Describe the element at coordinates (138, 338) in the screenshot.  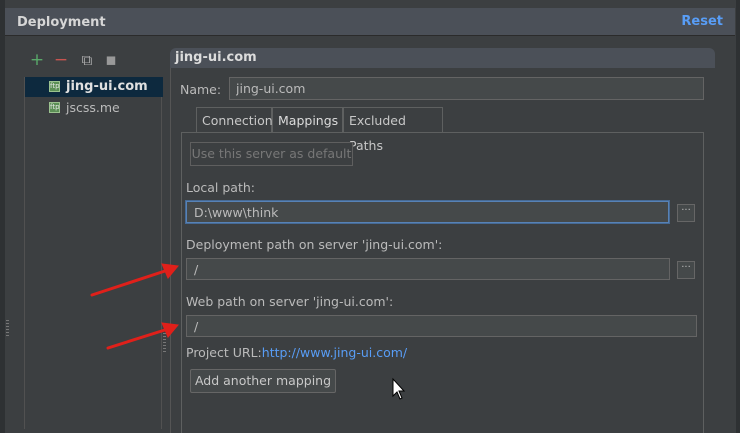
I see `annotation-arrow-web` at that location.